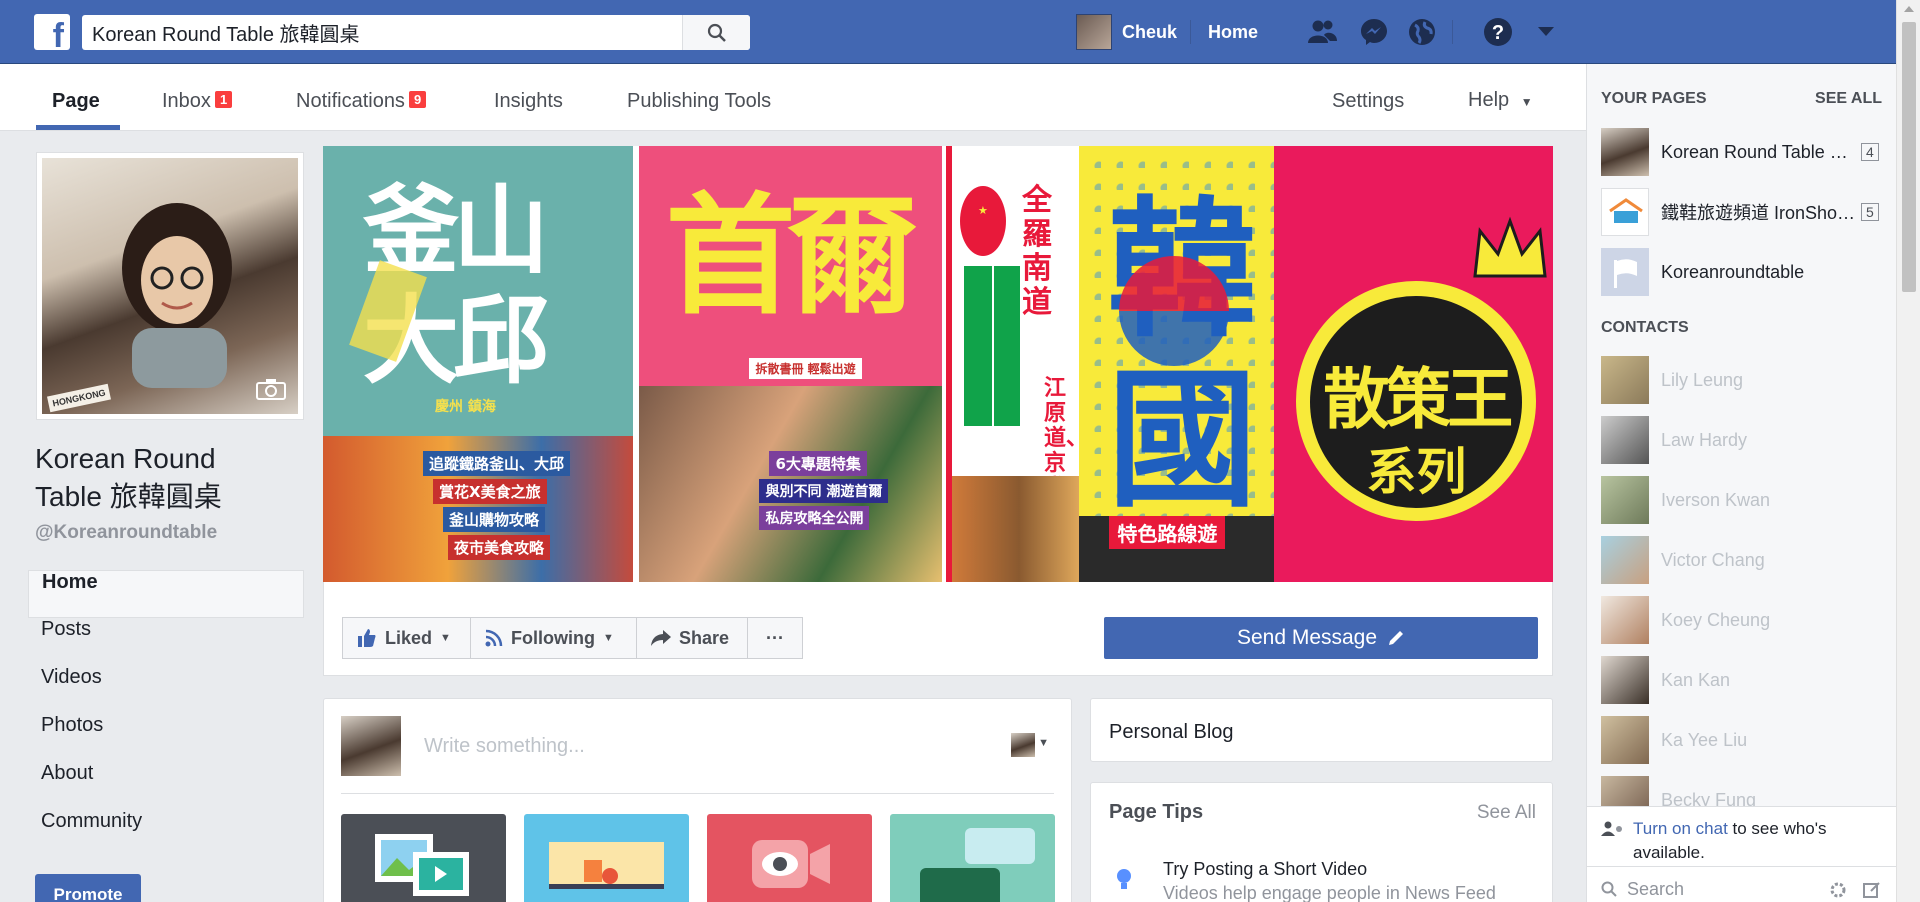 The height and width of the screenshot is (902, 1920). Describe the element at coordinates (166, 834) in the screenshot. I see `nav-community: Community` at that location.